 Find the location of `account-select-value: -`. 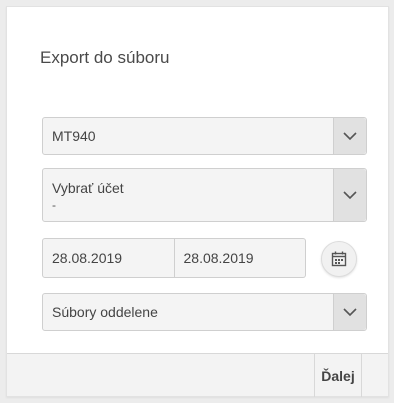

account-select-value: - is located at coordinates (54, 204).